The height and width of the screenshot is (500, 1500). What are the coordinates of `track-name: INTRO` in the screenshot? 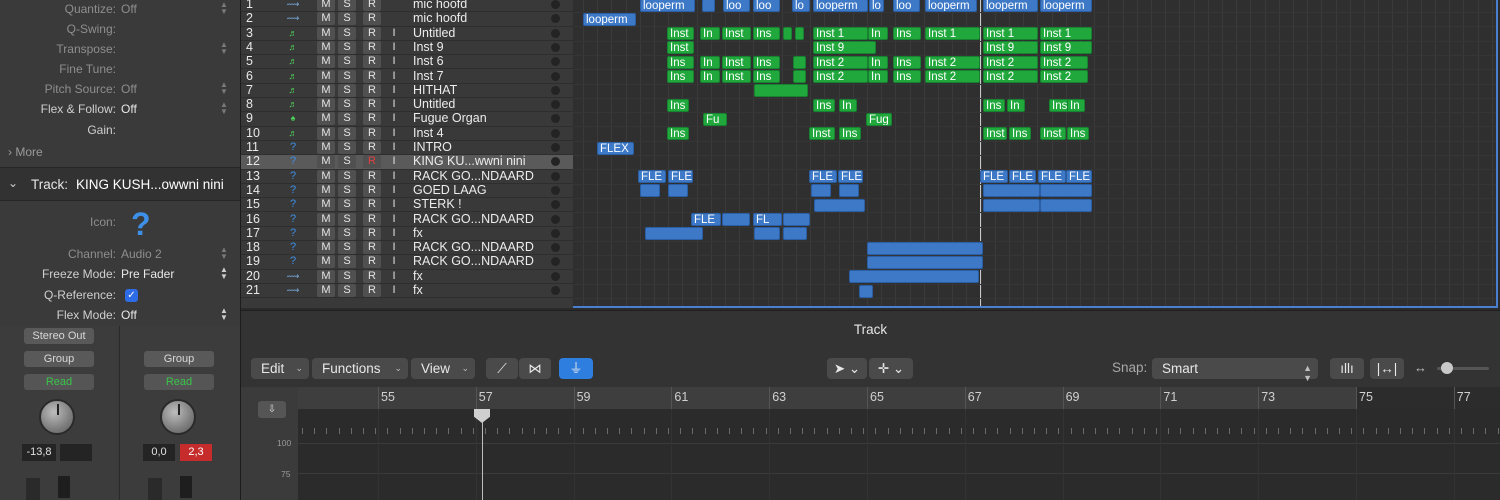 It's located at (432, 147).